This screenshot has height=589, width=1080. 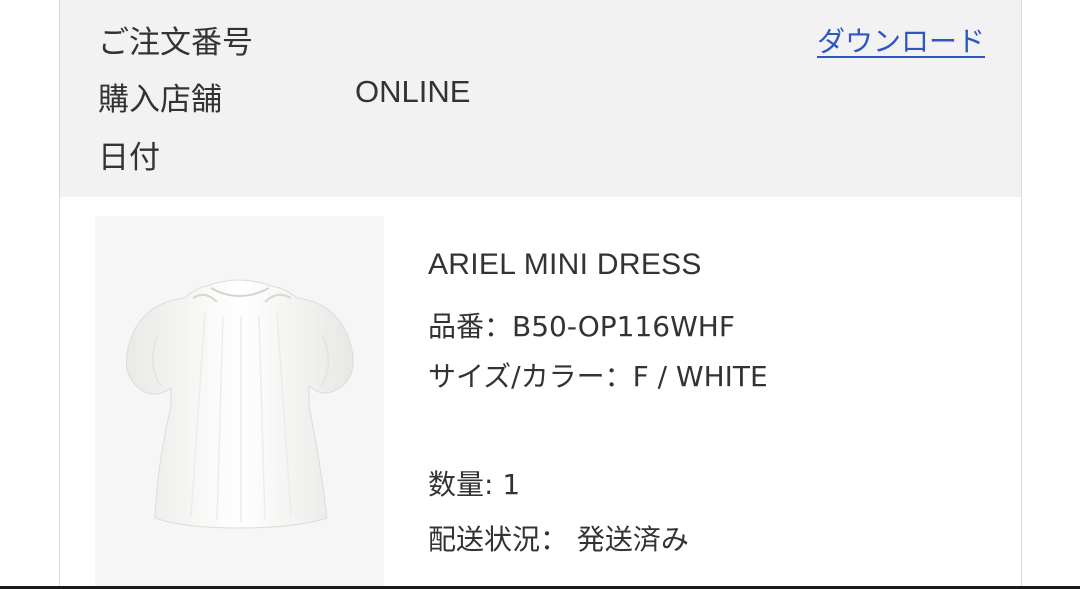 What do you see at coordinates (474, 484) in the screenshot?
I see `product-quantity: 数量: 1` at bounding box center [474, 484].